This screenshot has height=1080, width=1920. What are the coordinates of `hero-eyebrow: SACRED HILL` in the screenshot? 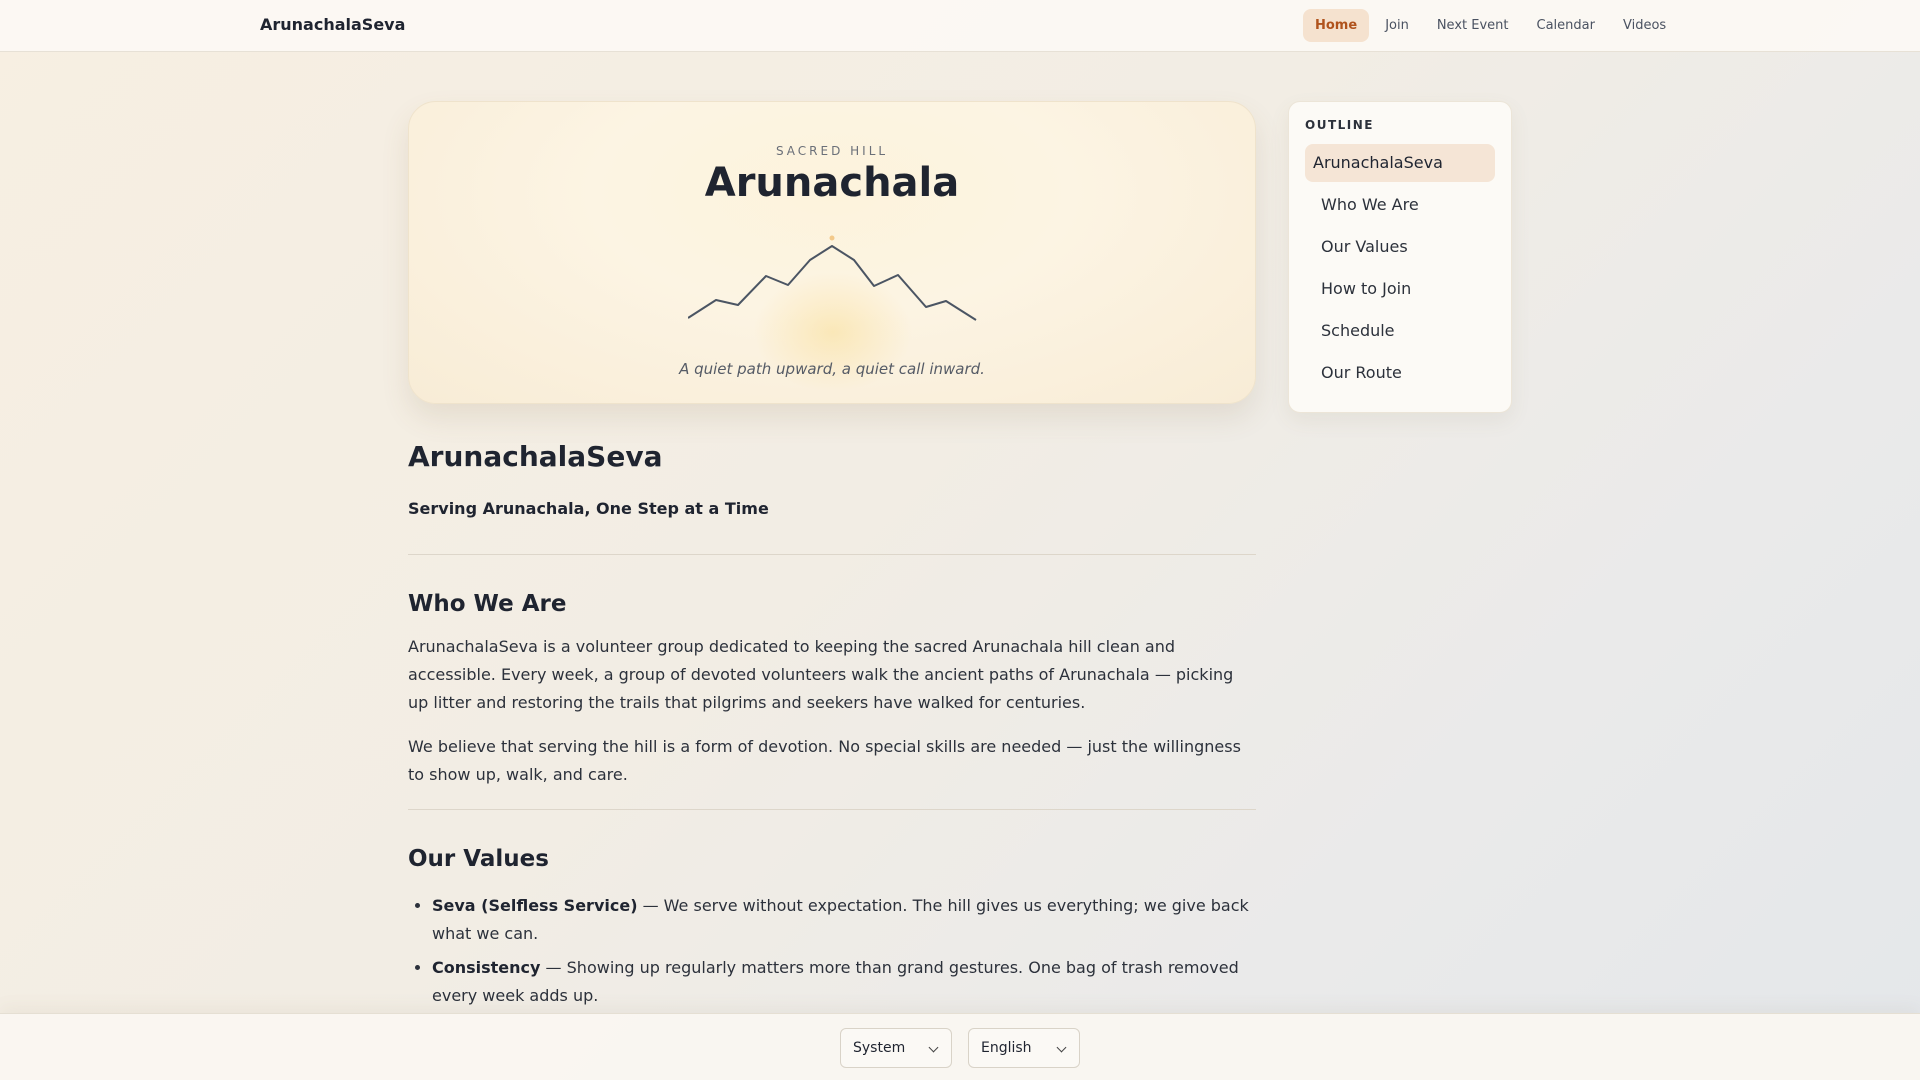 It's located at (832, 151).